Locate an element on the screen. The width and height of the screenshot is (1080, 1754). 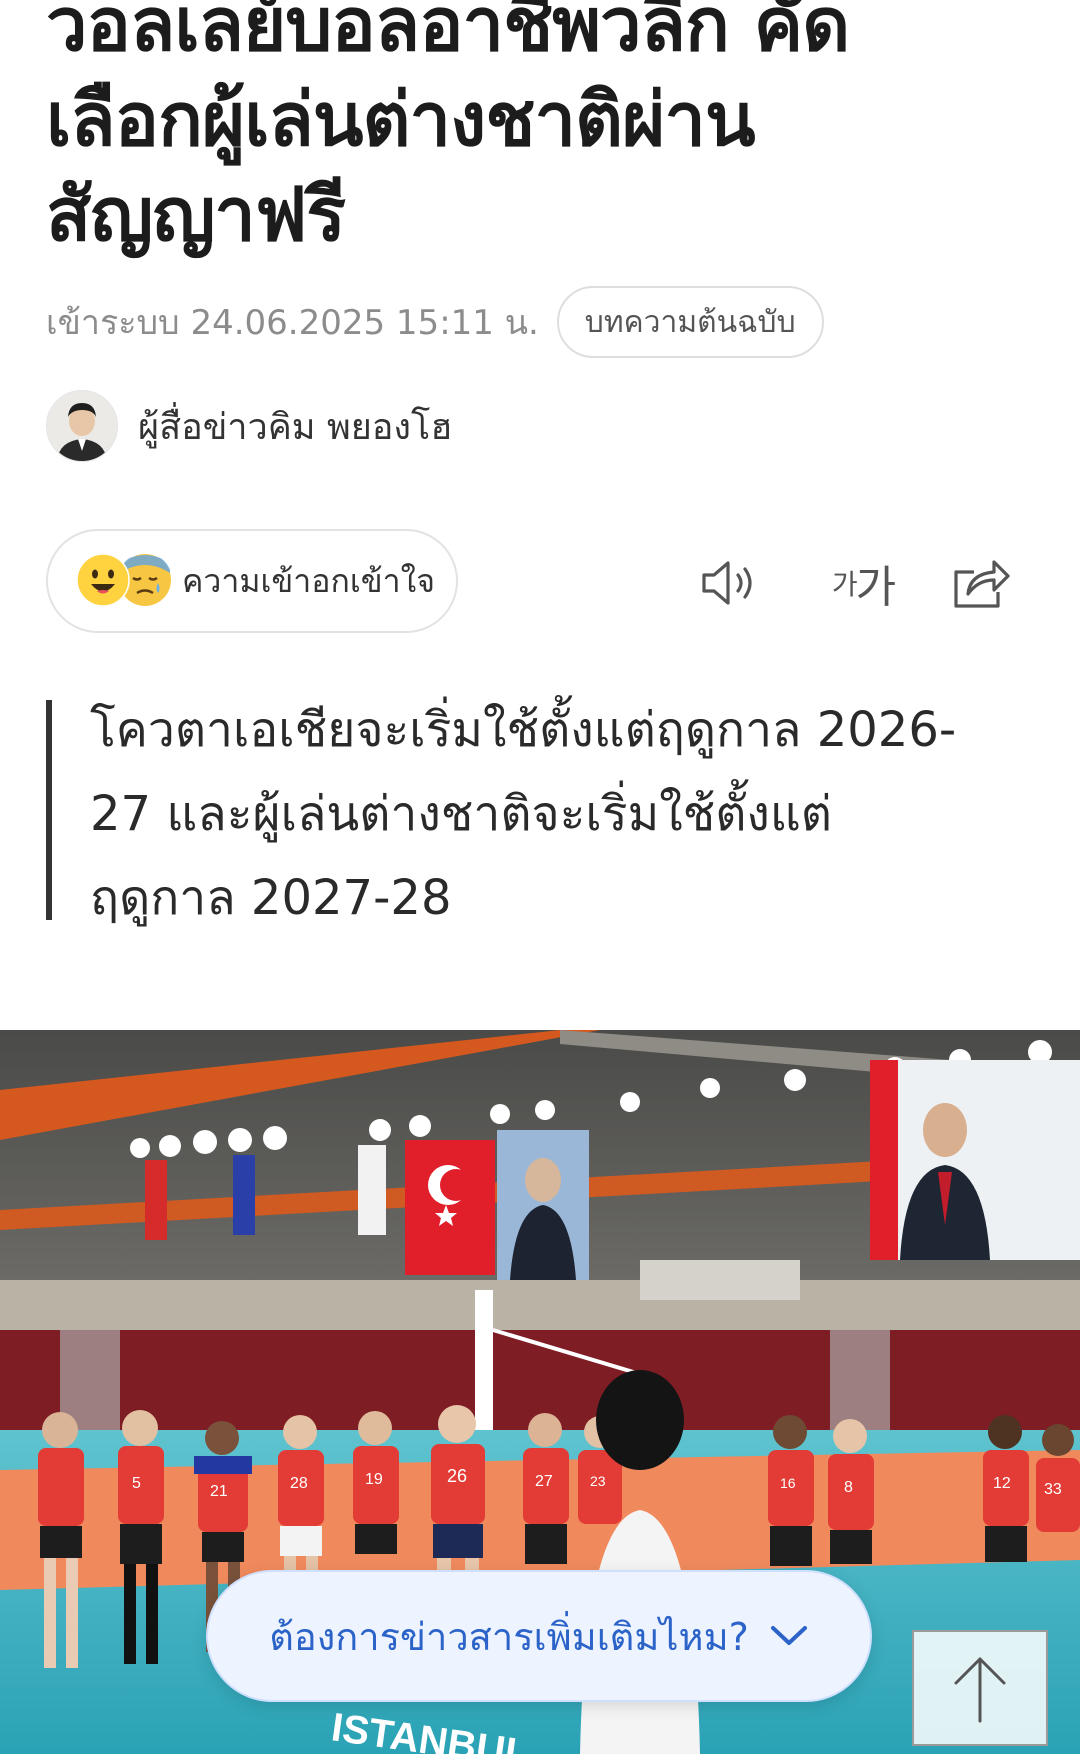
headline-line: สัญญาฟรี is located at coordinates (196, 215).